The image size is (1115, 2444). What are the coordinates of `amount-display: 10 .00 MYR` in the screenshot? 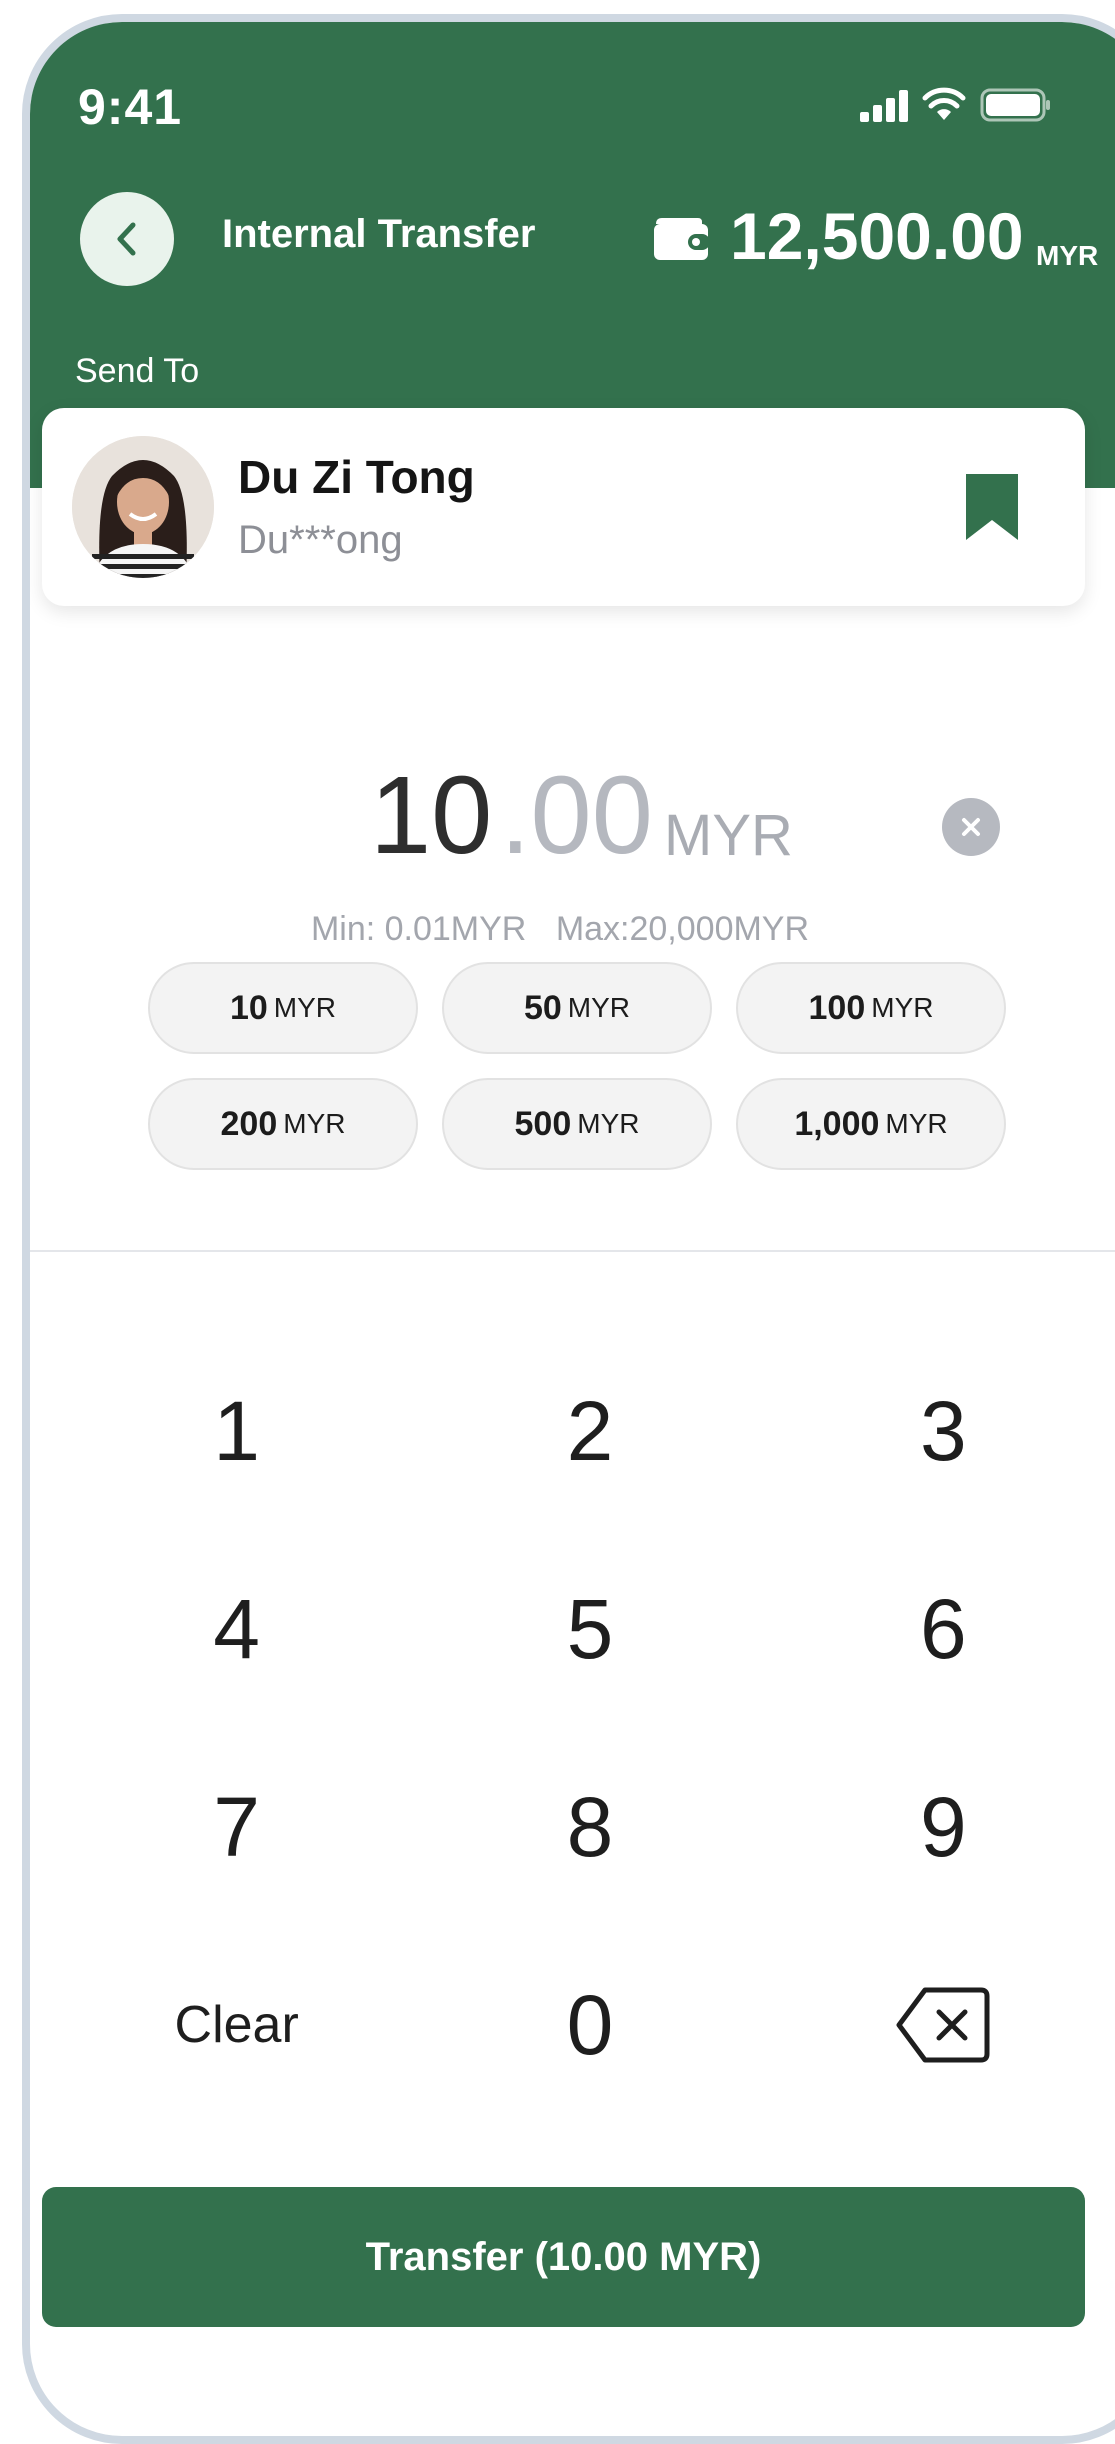 It's located at (572, 817).